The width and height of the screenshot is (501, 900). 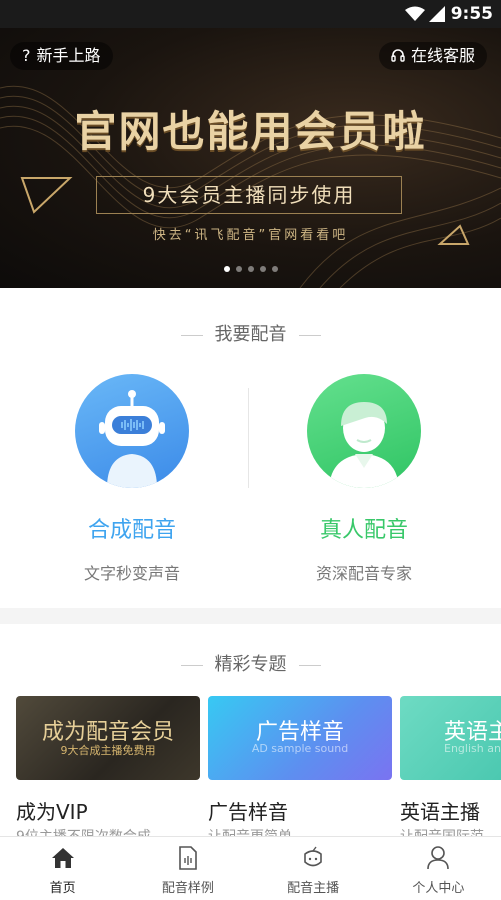 I want to click on topic-subtitle-vip: 9位主播不限次数合成, so click(x=83, y=831).